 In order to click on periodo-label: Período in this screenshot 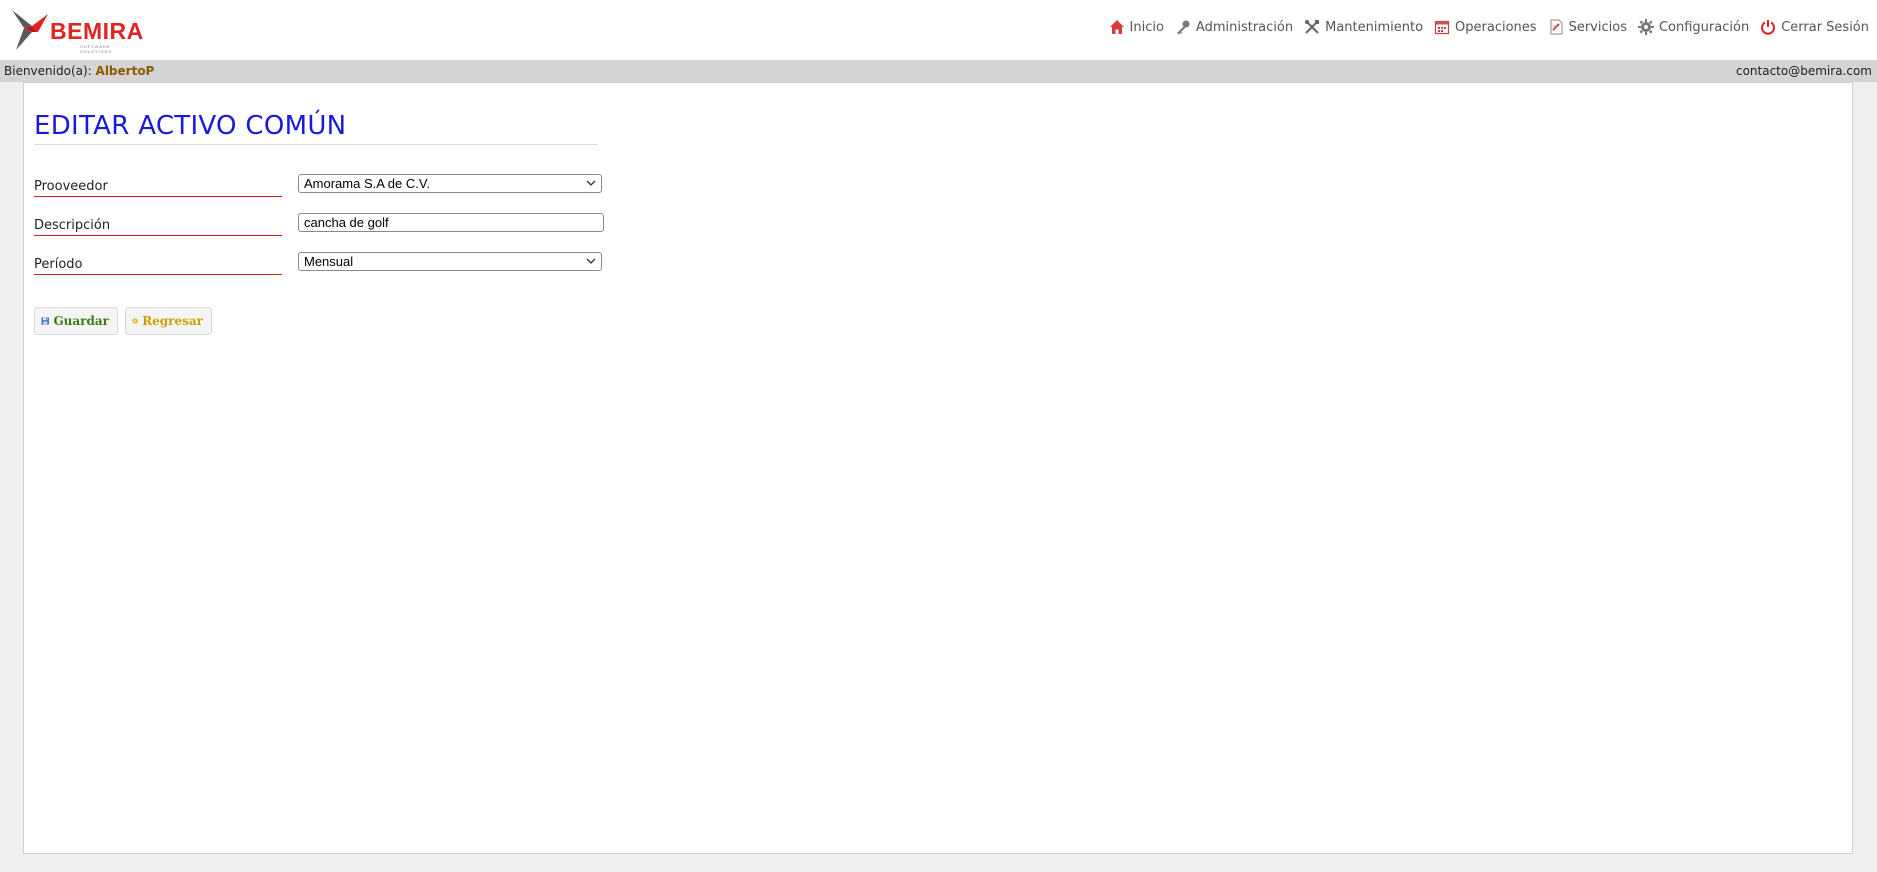, I will do `click(158, 263)`.